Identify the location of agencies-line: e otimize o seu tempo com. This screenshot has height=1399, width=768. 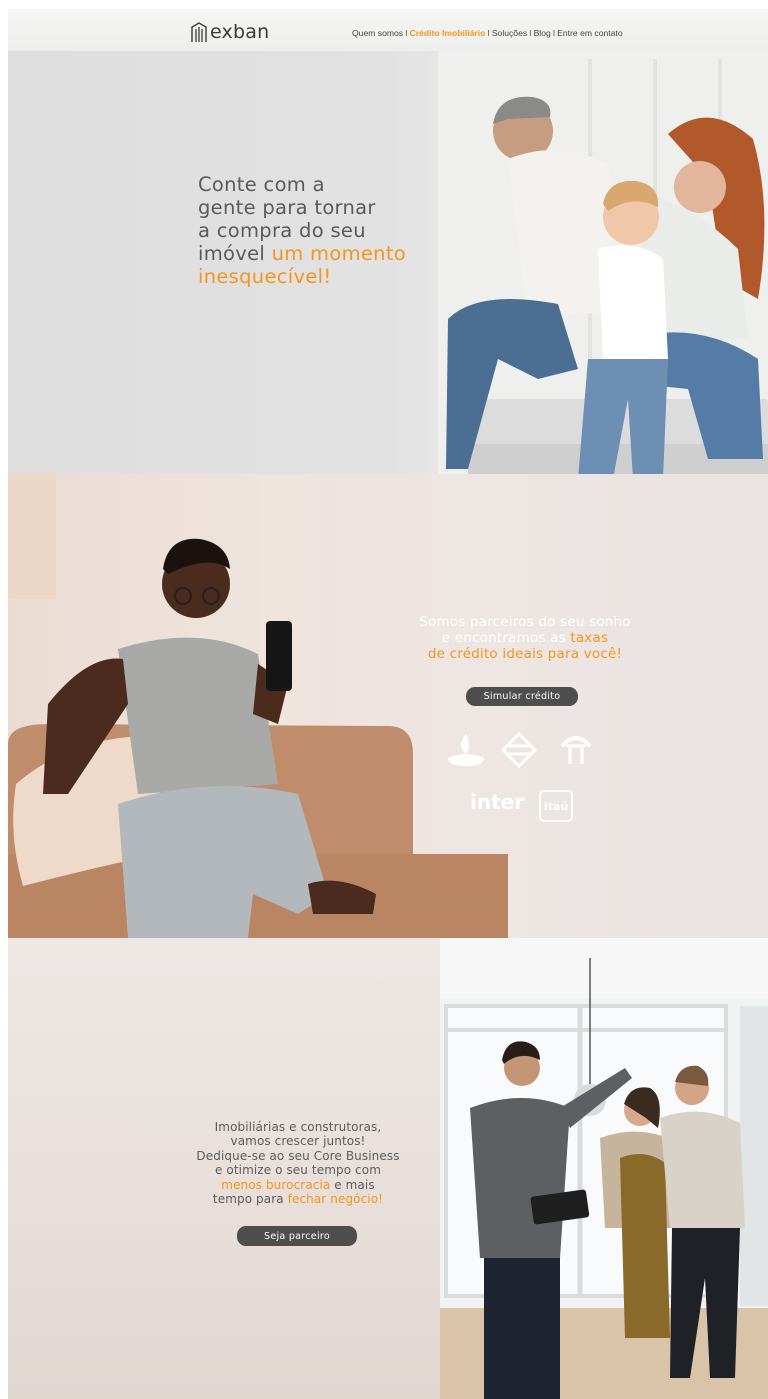
(298, 1170).